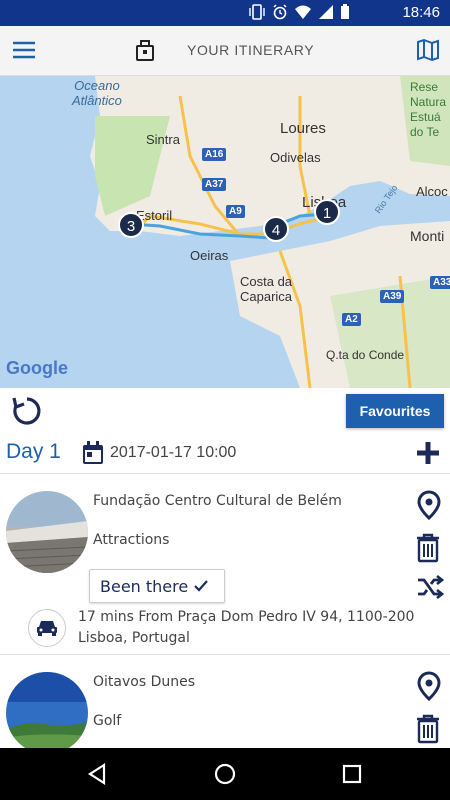 This screenshot has height=800, width=450. I want to click on map-icon, so click(428, 50).